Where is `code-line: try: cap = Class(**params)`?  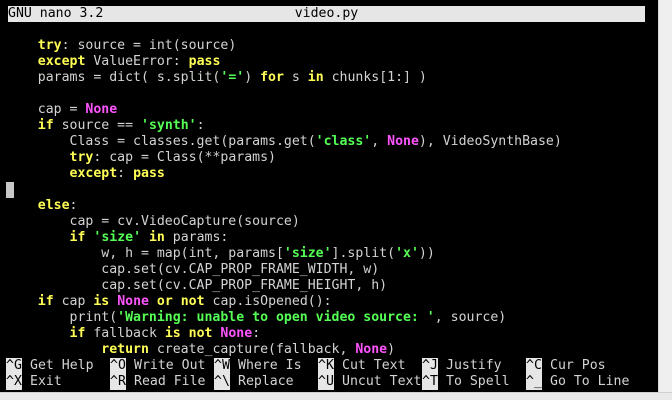 code-line: try: cap = Class(**params) is located at coordinates (284, 158).